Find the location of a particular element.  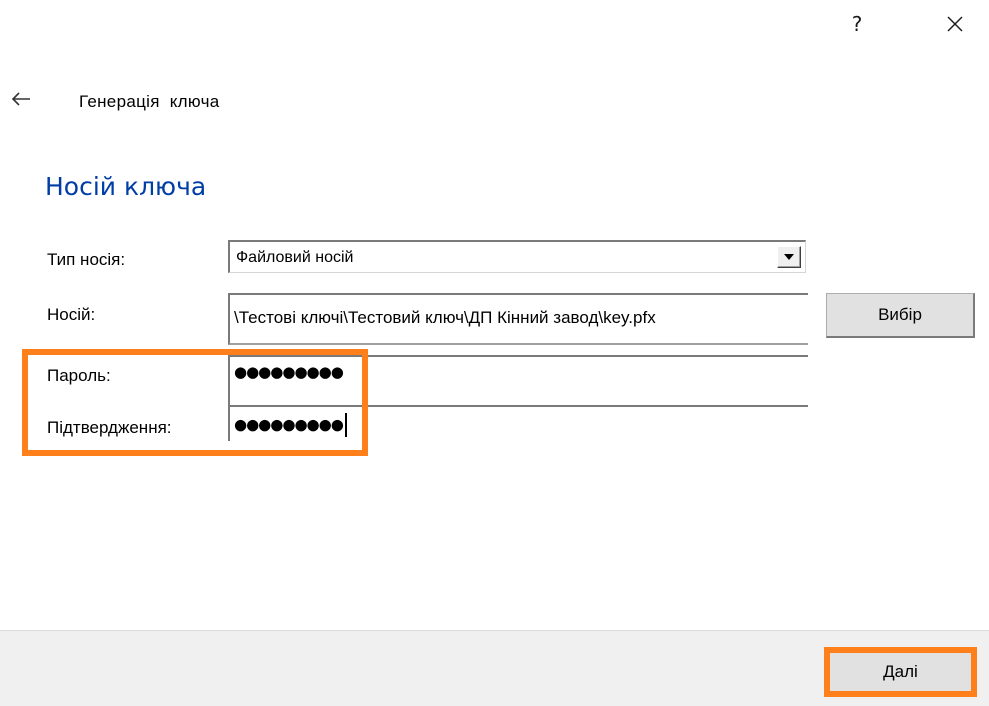

media-type-select: Файловий носій is located at coordinates (517, 256).